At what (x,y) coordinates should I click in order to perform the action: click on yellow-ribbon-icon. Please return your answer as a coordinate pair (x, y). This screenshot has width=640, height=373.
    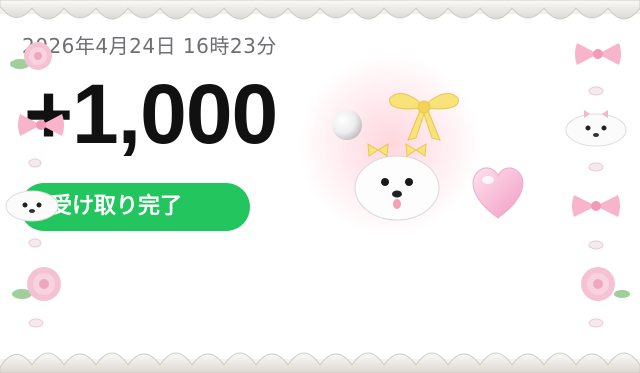
    Looking at the image, I should click on (424, 117).